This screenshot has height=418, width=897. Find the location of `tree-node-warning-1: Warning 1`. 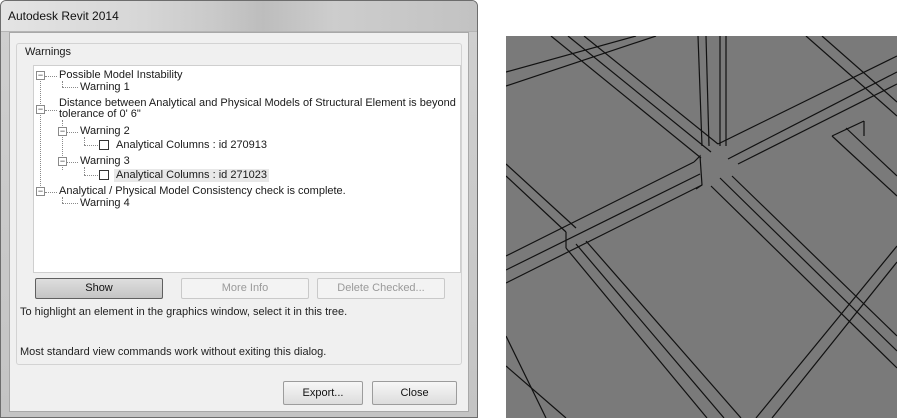

tree-node-warning-1: Warning 1 is located at coordinates (105, 87).